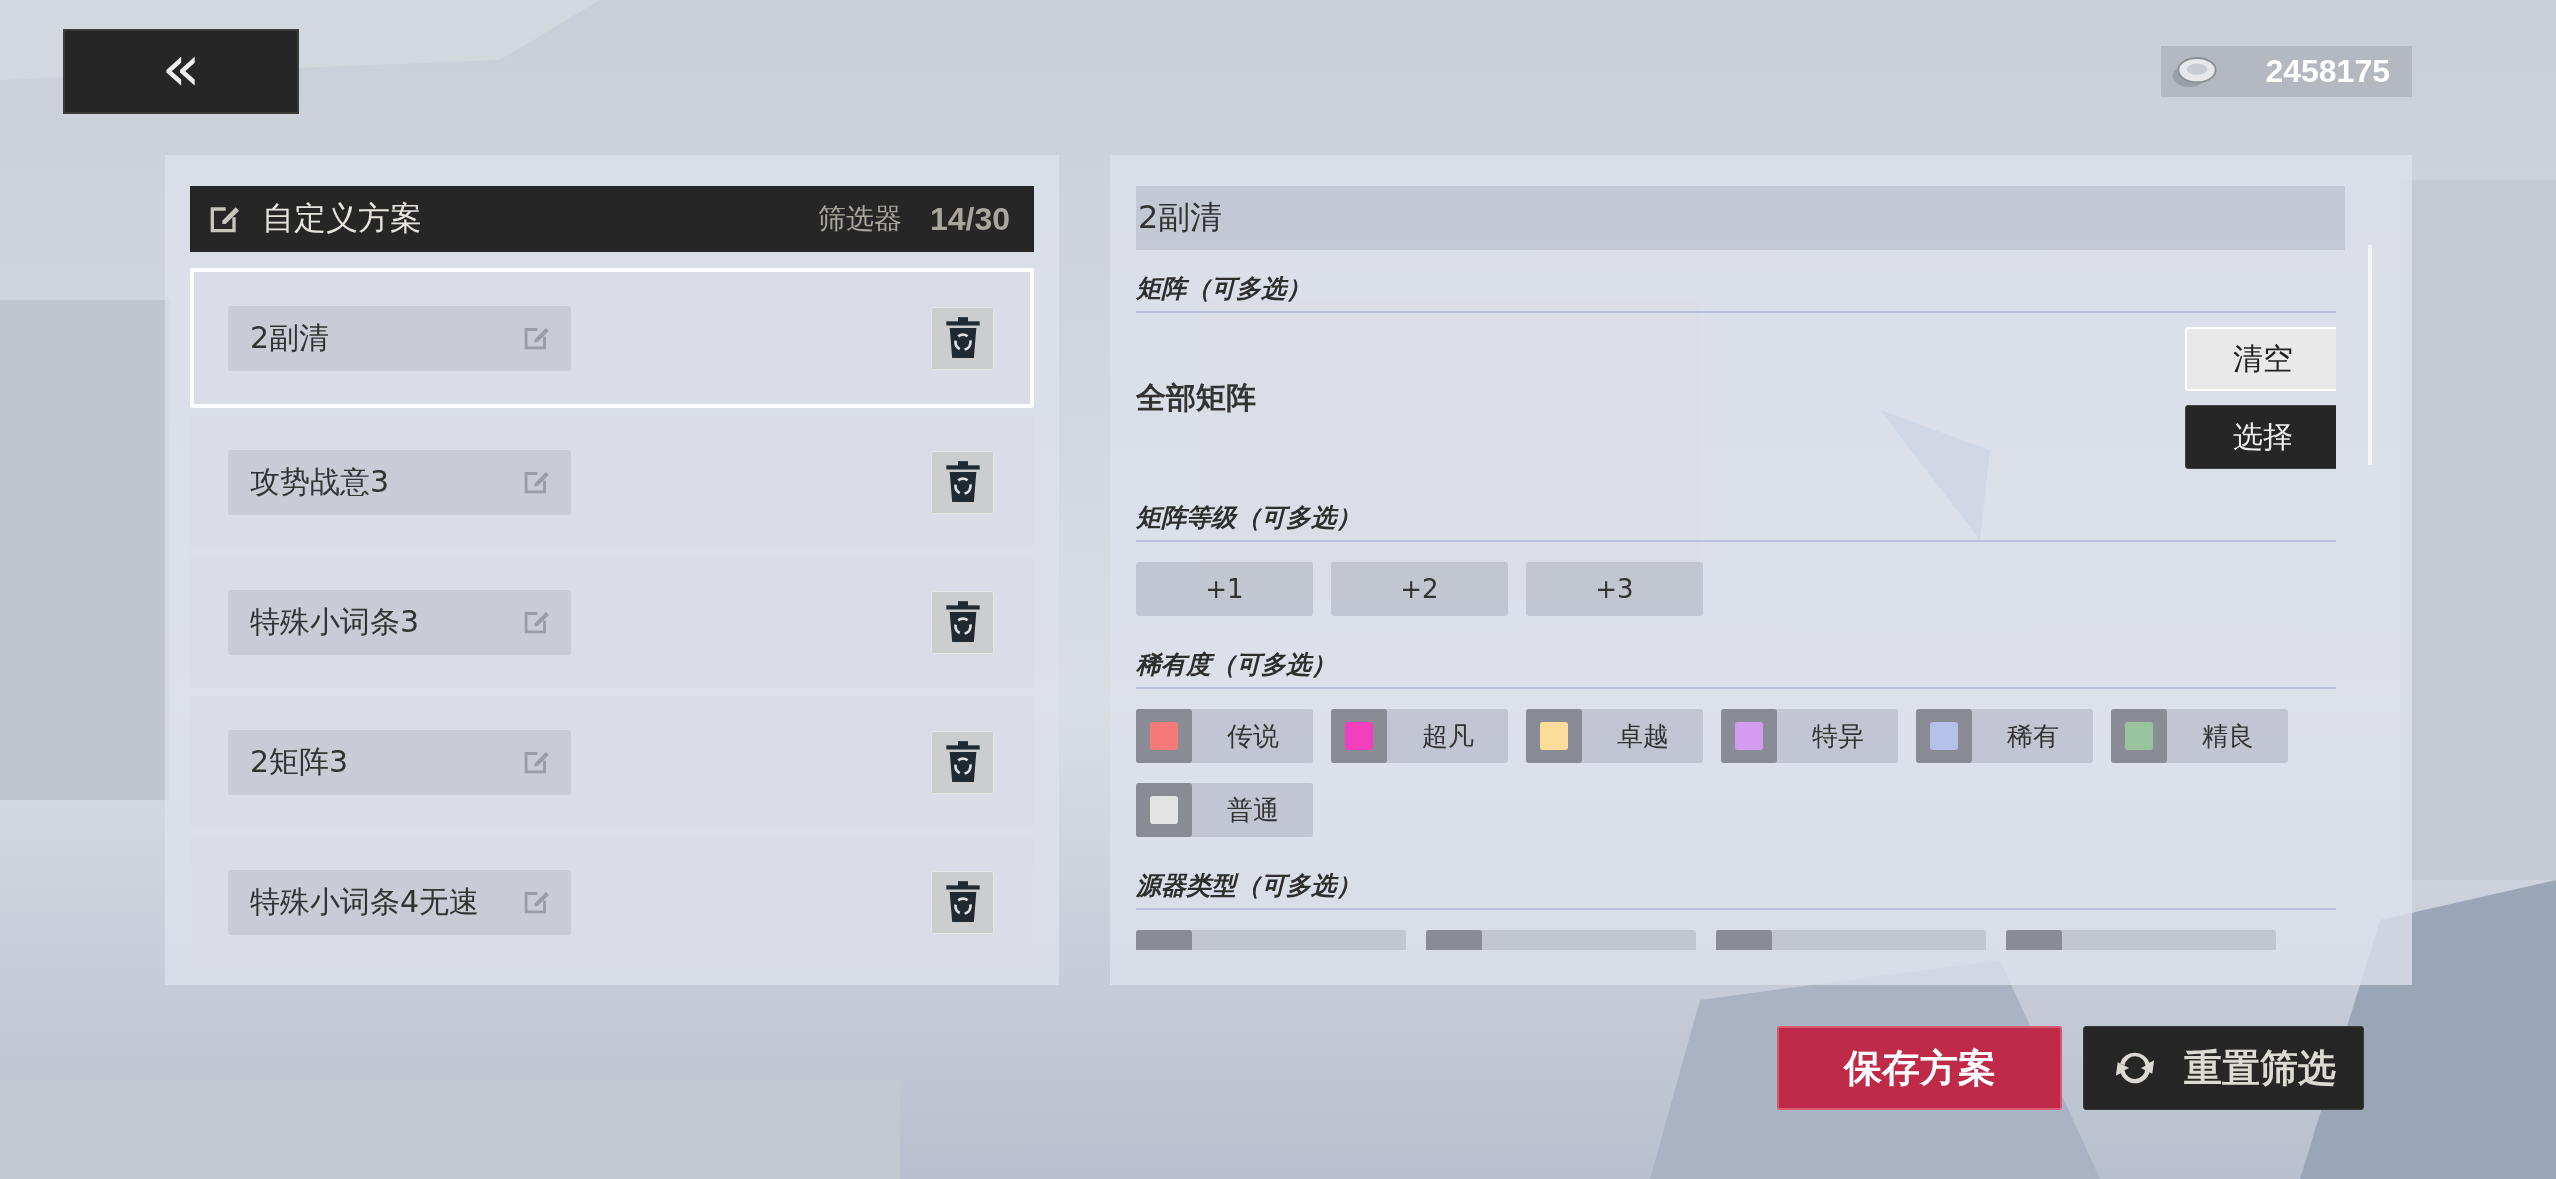  What do you see at coordinates (2199, 736) in the screenshot?
I see `rarity-chip: 精良` at bounding box center [2199, 736].